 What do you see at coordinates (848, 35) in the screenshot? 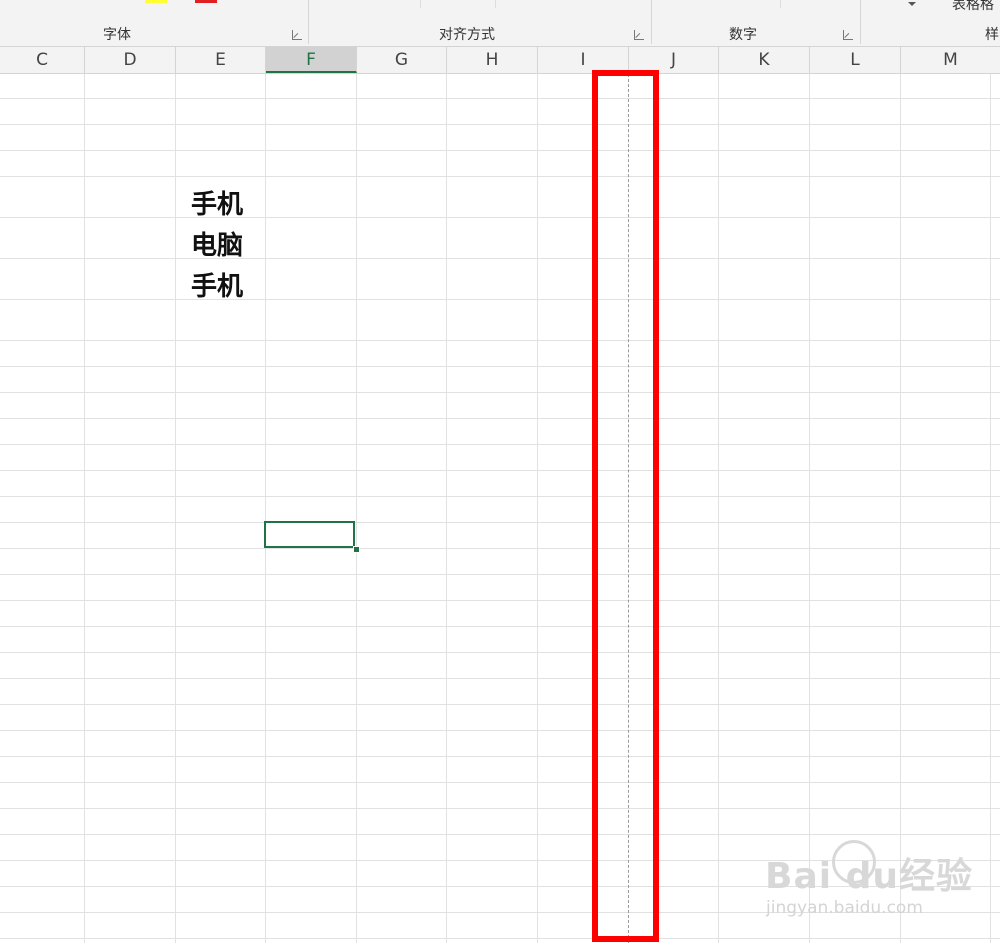
I see `number-dialog-launcher-icon` at bounding box center [848, 35].